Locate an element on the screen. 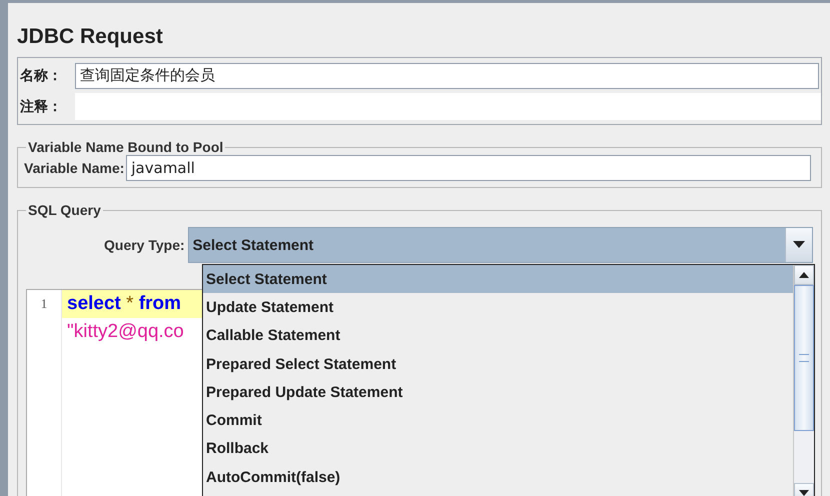 This screenshot has width=830, height=496. code-line: select * from is located at coordinates (124, 304).